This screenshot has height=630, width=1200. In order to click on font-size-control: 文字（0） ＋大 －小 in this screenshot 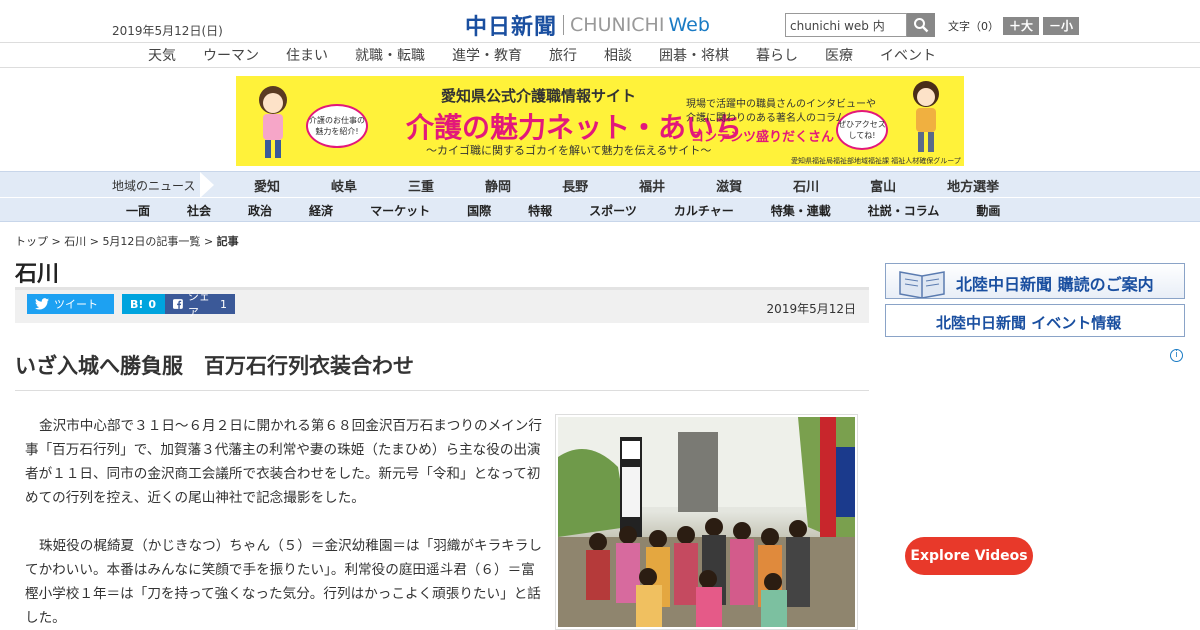, I will do `click(1014, 26)`.